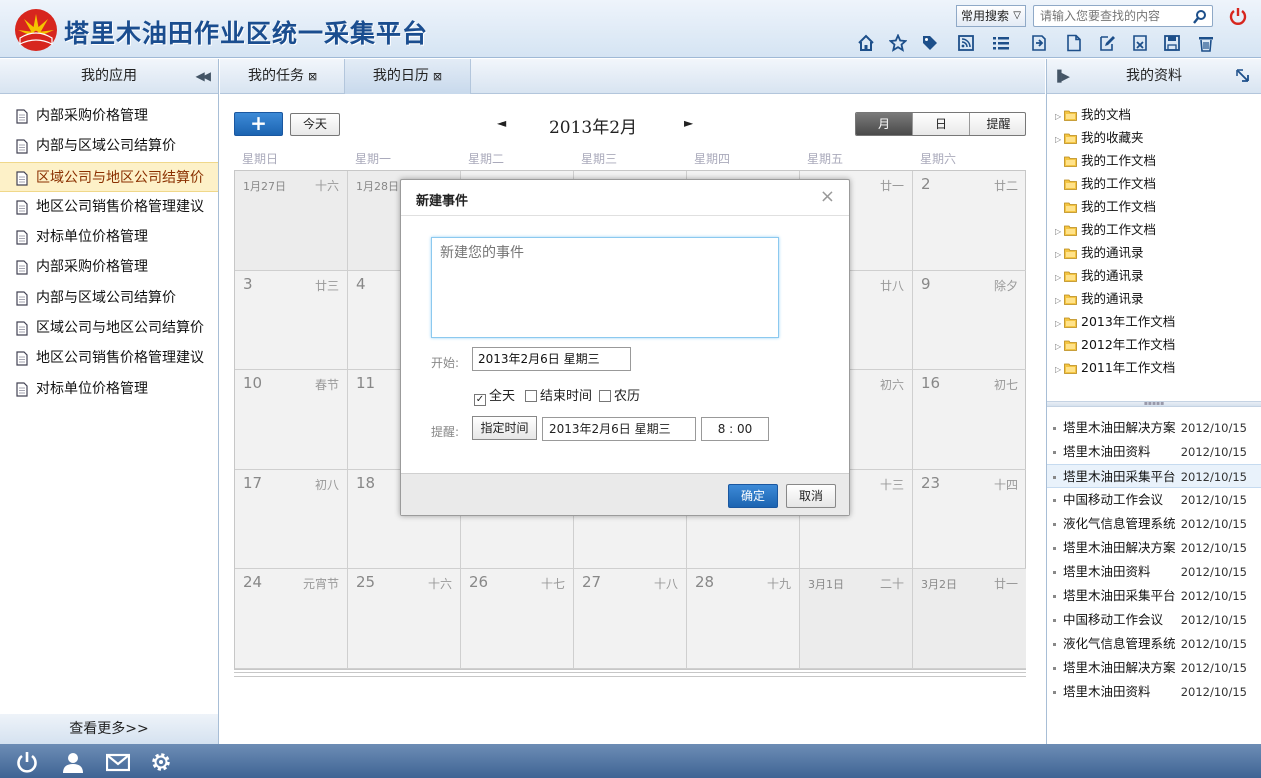 The width and height of the screenshot is (1261, 778). What do you see at coordinates (966, 43) in the screenshot?
I see `rss-icon` at bounding box center [966, 43].